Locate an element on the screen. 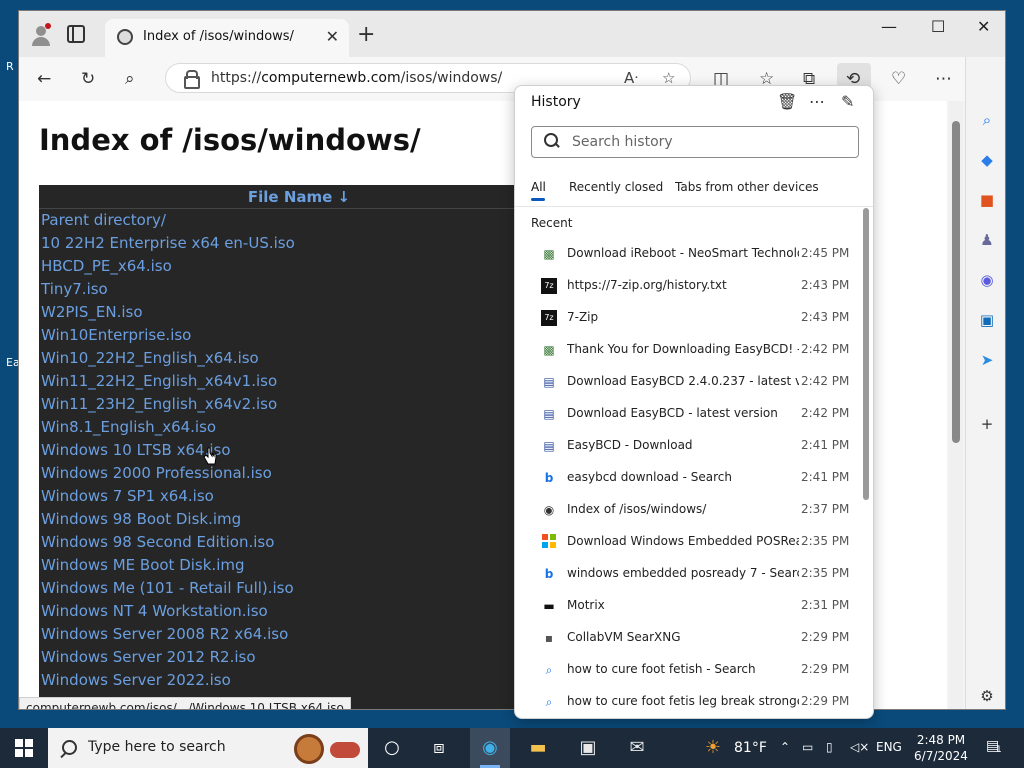 The image size is (1024, 768). history-item-time: 2:35 PM is located at coordinates (825, 573).